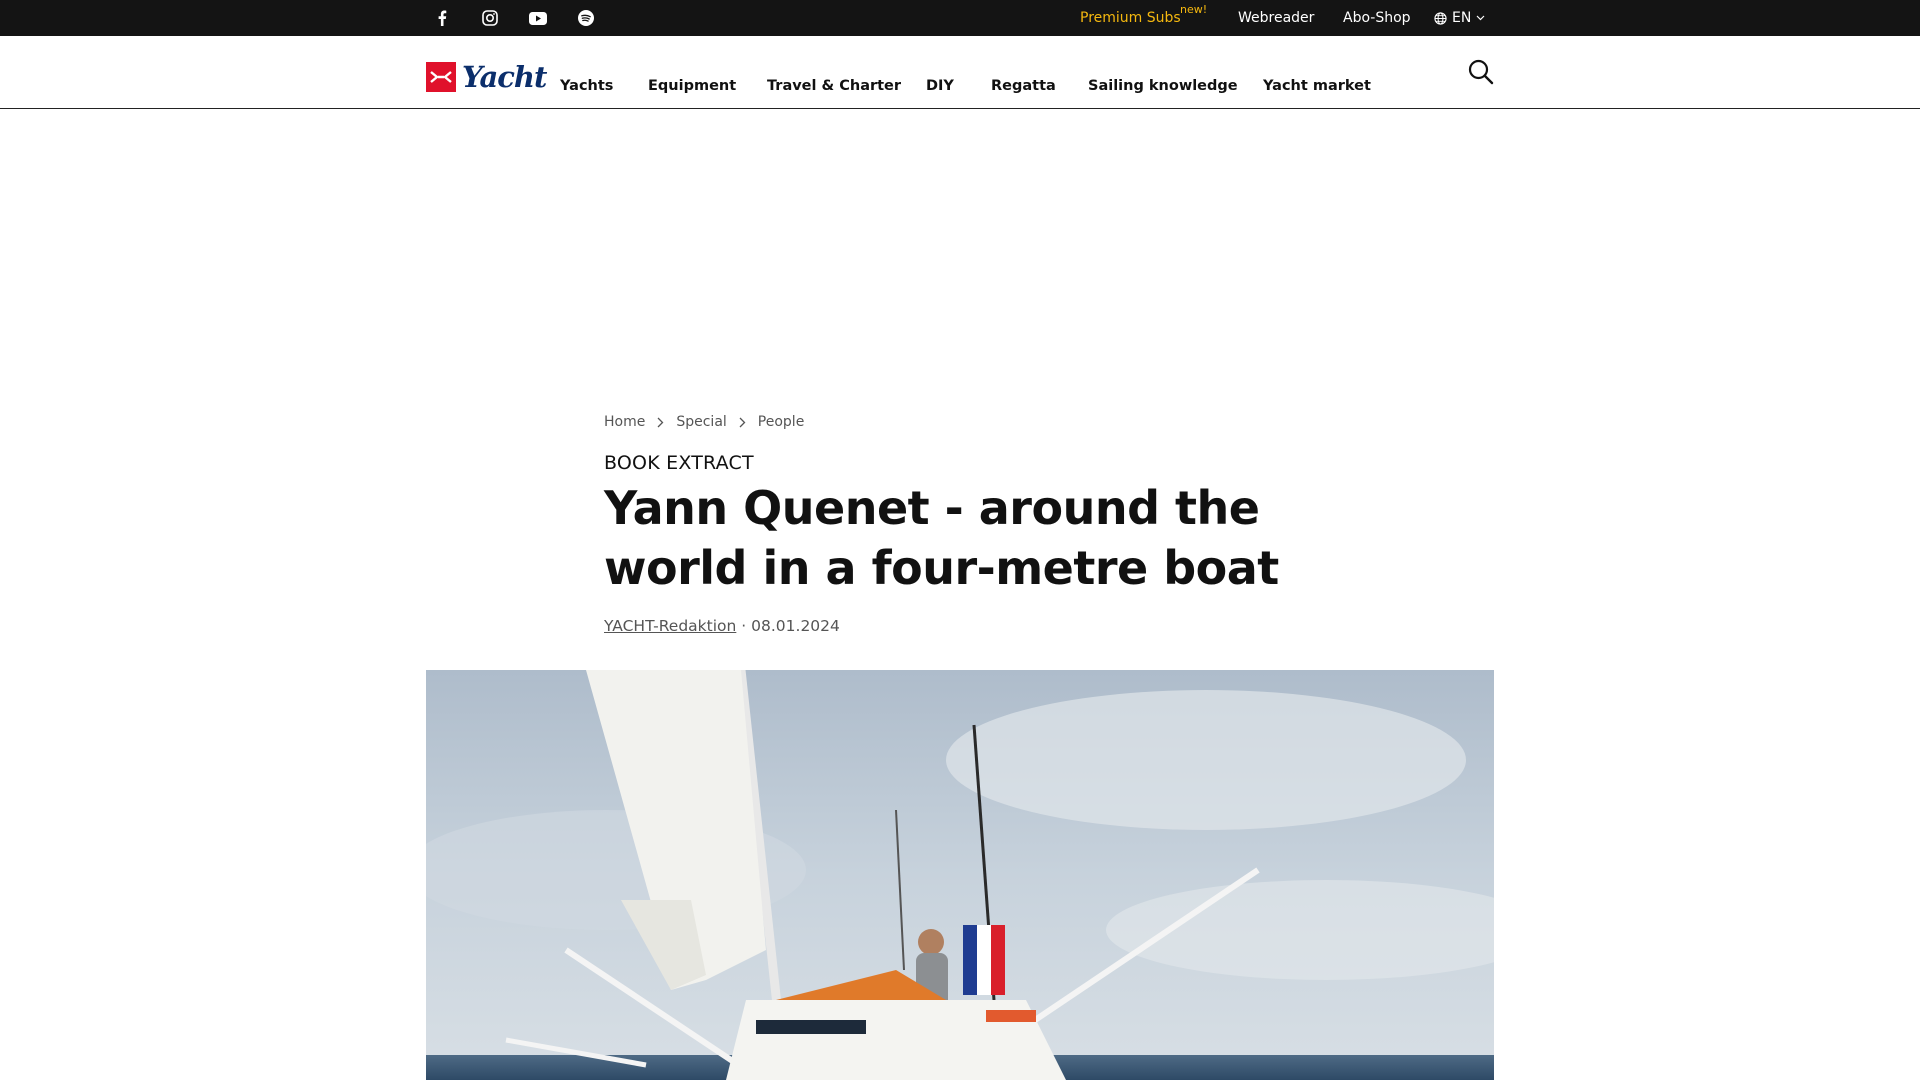 Image resolution: width=1920 pixels, height=1080 pixels. I want to click on article-date: 08.01.2024, so click(795, 626).